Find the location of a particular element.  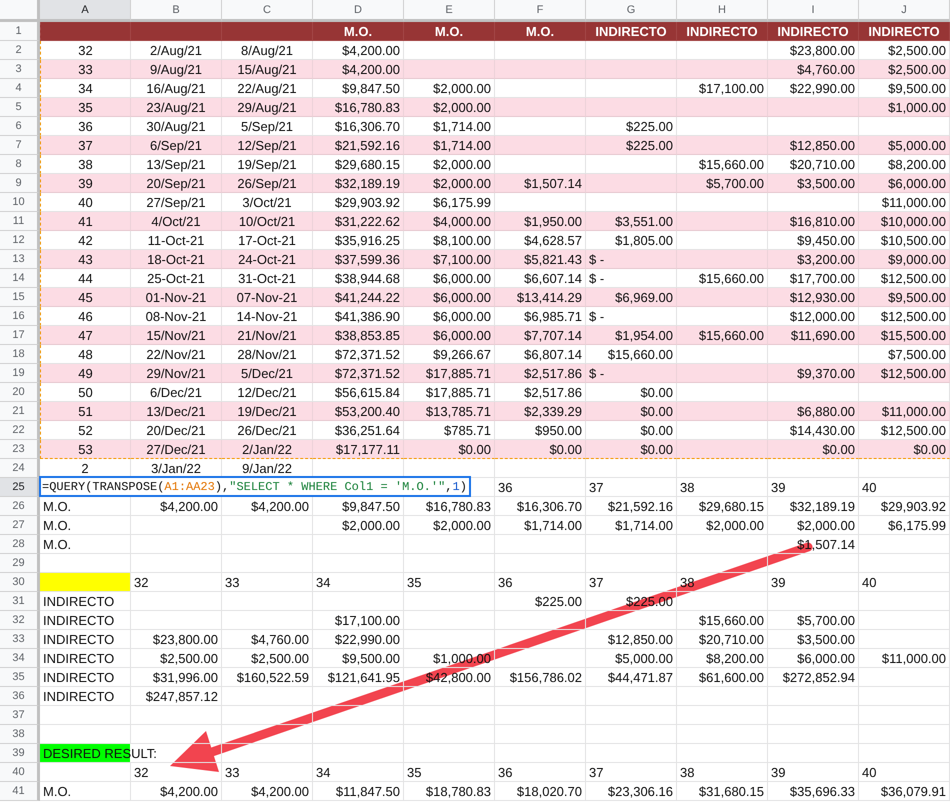

row-header: 19 is located at coordinates (20, 373).